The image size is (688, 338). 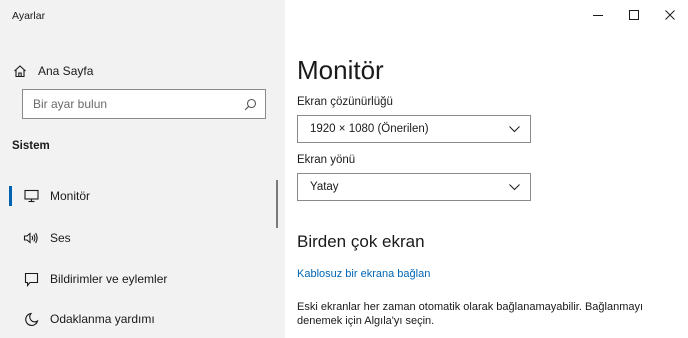 What do you see at coordinates (31, 146) in the screenshot?
I see `section-label: Sistem` at bounding box center [31, 146].